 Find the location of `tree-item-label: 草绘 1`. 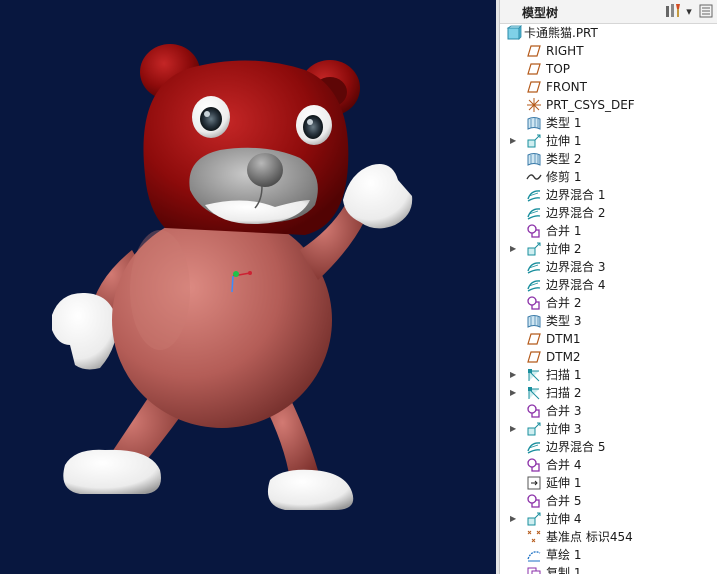

tree-item-label: 草绘 1 is located at coordinates (564, 555).